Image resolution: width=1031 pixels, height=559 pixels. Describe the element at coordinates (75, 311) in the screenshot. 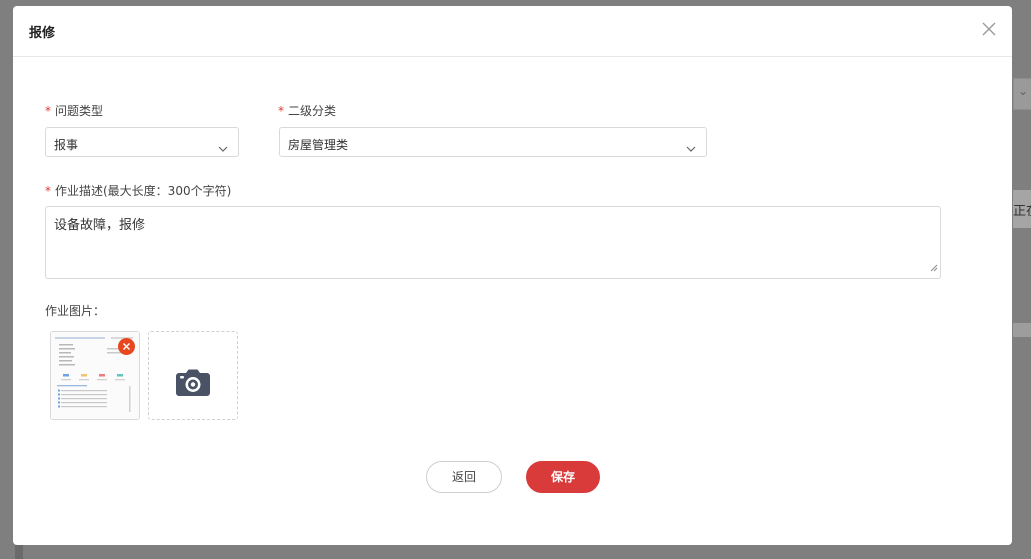

I see `images-label: 作业图片：` at that location.